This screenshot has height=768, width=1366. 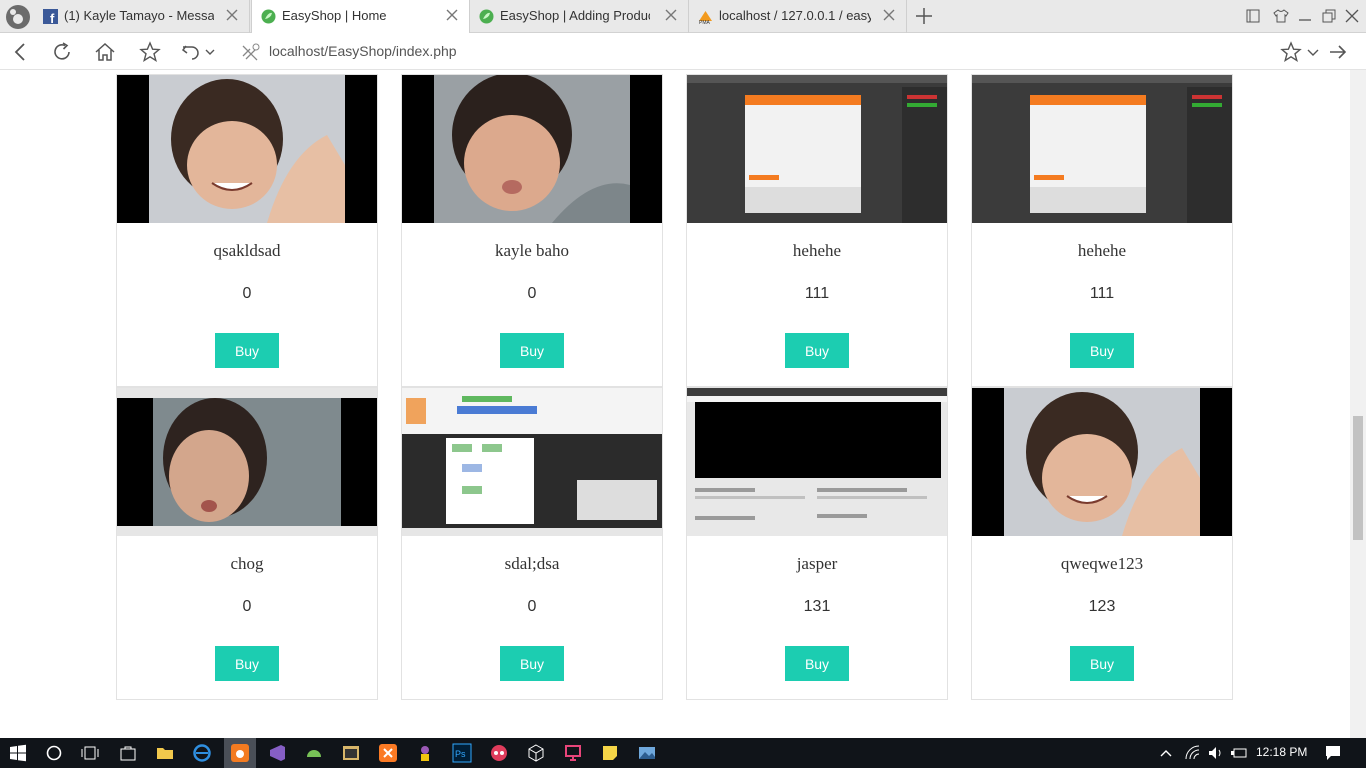 What do you see at coordinates (388, 753) in the screenshot?
I see `xampp-icon` at bounding box center [388, 753].